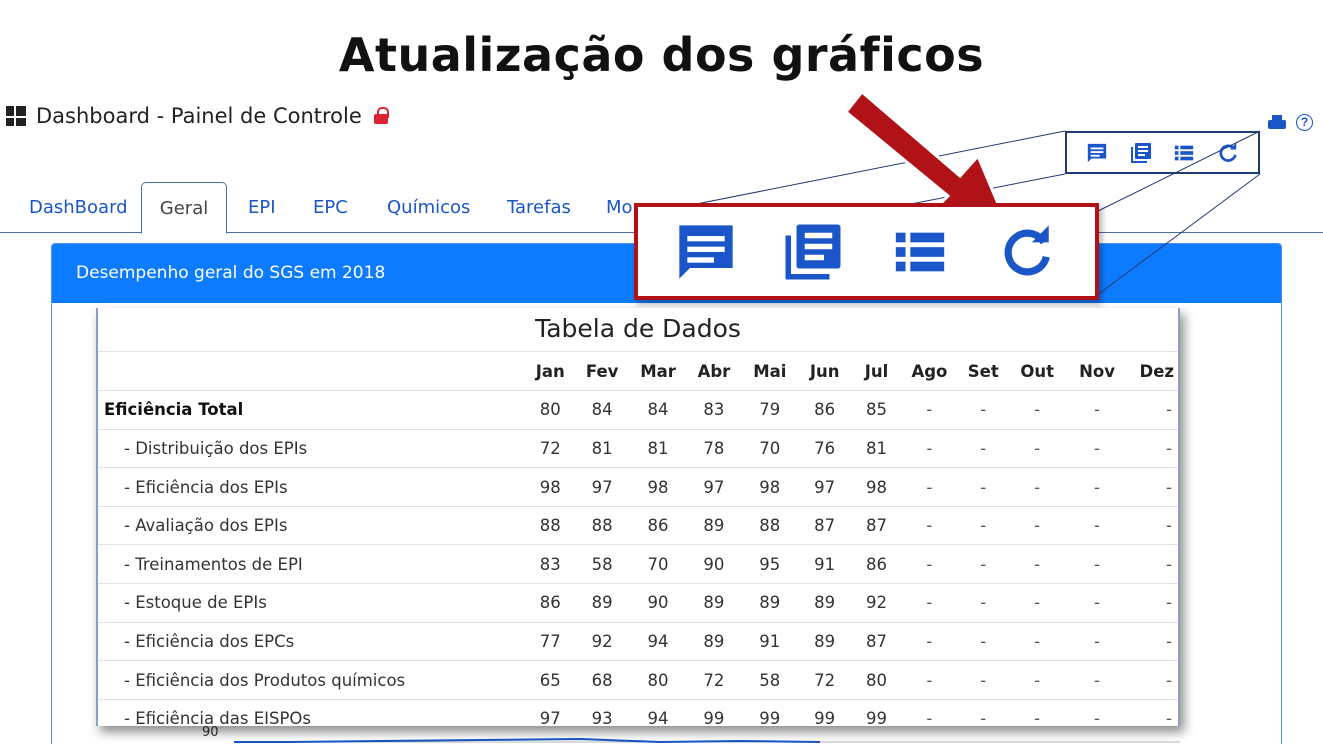  What do you see at coordinates (769, 449) in the screenshot?
I see `cell-value: 70` at bounding box center [769, 449].